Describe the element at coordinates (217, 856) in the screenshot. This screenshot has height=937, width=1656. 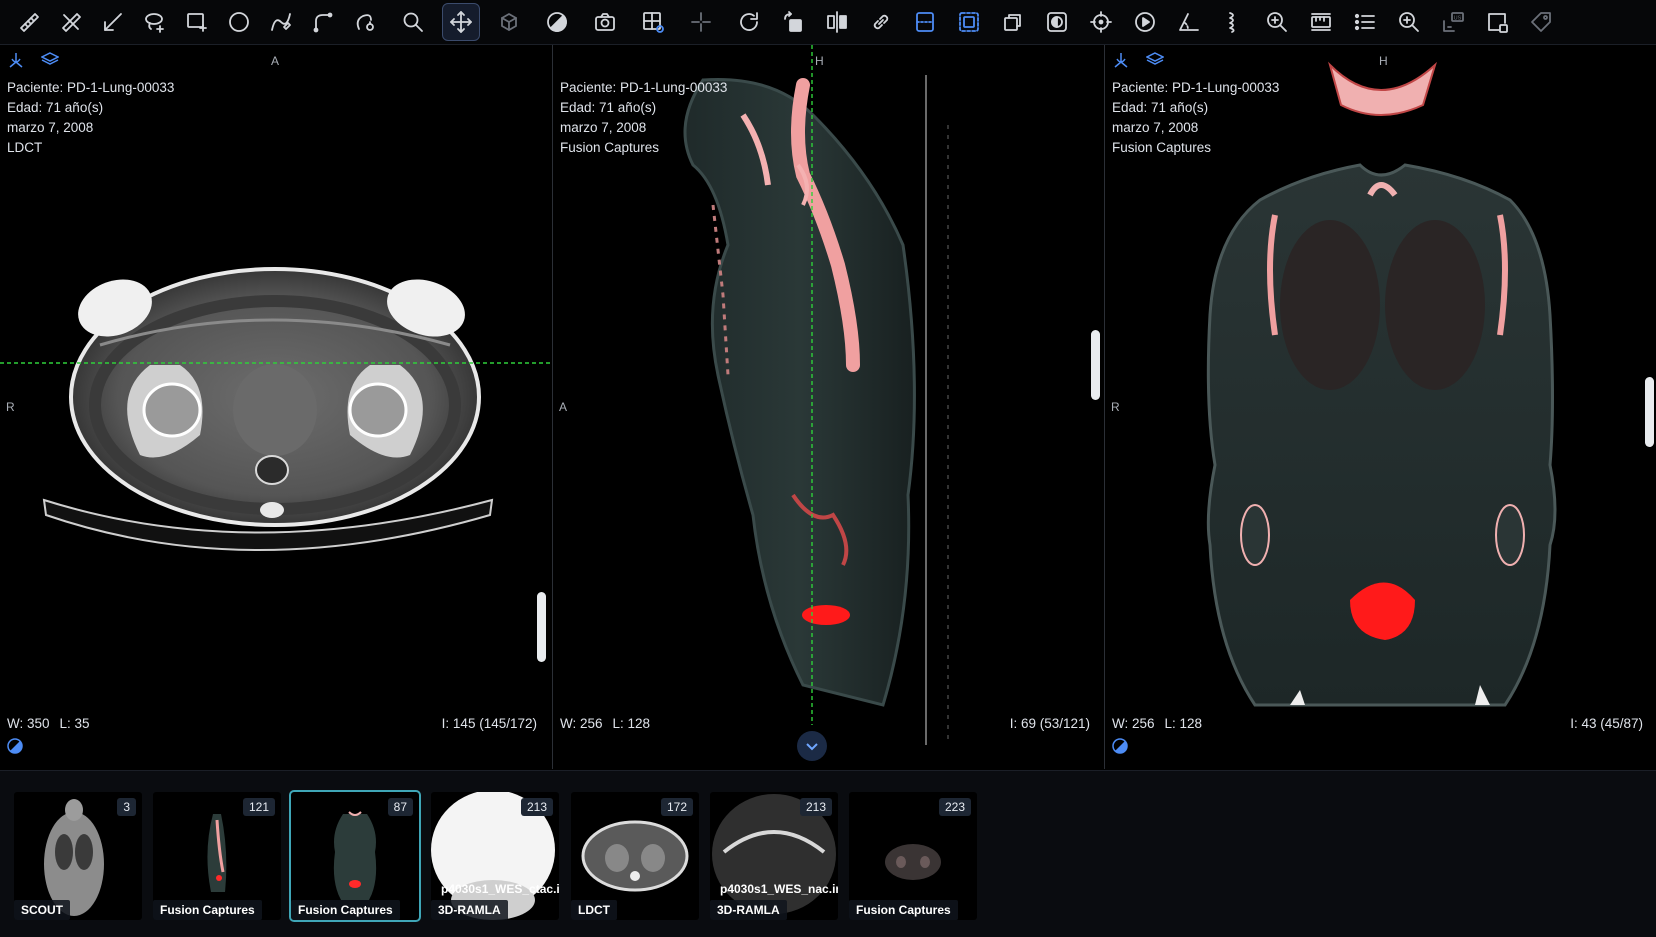
I see `series-thumbnail: 121 Fusion Captures` at that location.